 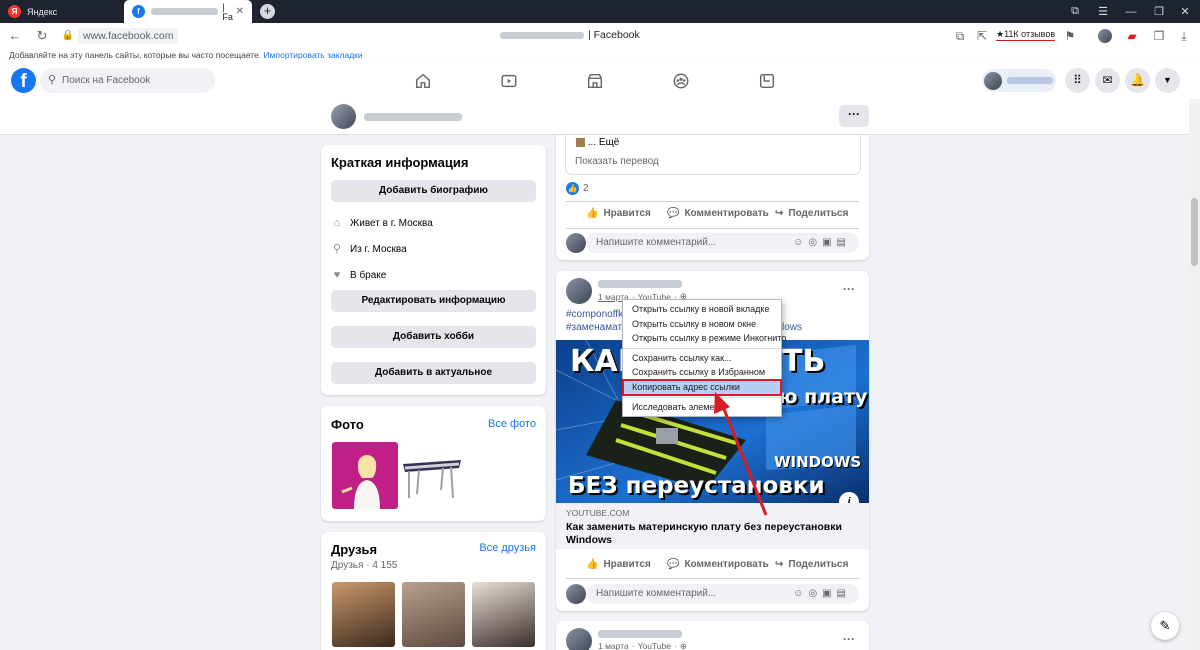 I want to click on account-dropdown-icon: ▼, so click(x=1167, y=80).